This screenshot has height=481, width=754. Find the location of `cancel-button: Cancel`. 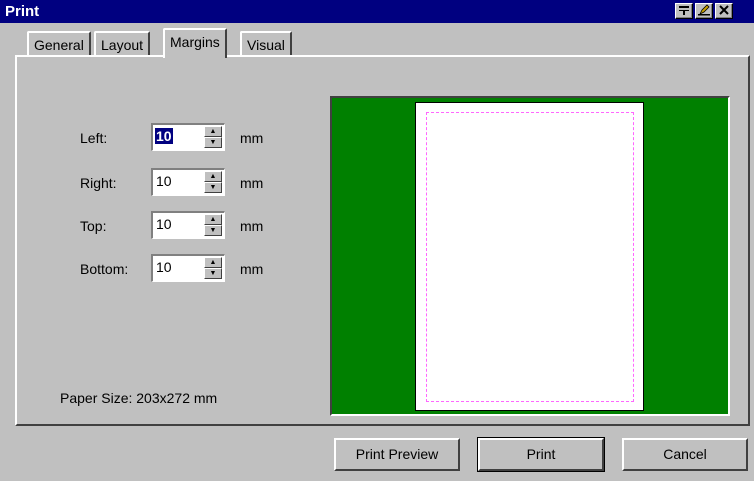

cancel-button: Cancel is located at coordinates (685, 454).